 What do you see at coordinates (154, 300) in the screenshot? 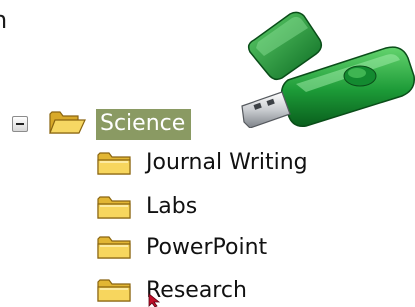
I see `mouse-cursor-icon` at bounding box center [154, 300].